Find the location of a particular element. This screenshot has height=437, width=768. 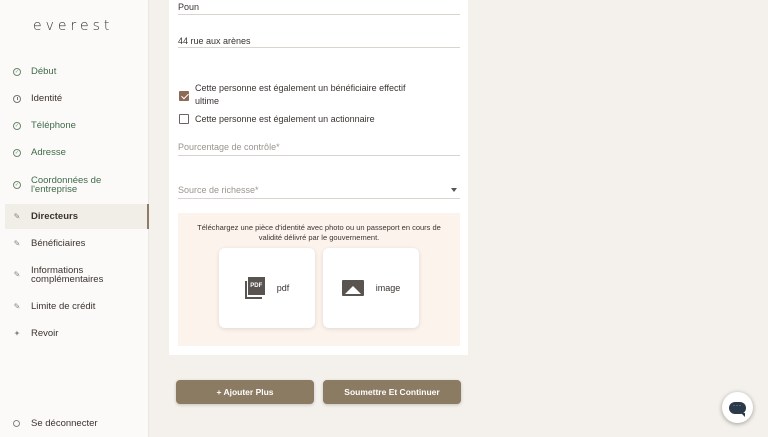

chat-bubble-icon: ··· is located at coordinates (737, 409).